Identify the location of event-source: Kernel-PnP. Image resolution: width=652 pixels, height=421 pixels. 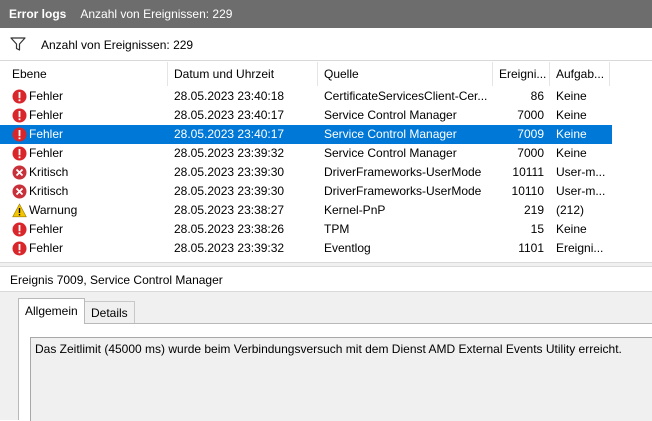
(355, 210).